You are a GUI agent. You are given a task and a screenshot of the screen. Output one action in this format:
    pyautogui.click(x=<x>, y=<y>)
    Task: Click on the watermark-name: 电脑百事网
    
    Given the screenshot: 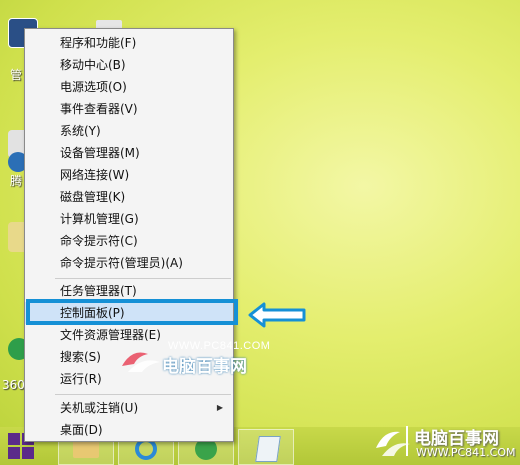 What is the action you would take?
    pyautogui.click(x=204, y=367)
    